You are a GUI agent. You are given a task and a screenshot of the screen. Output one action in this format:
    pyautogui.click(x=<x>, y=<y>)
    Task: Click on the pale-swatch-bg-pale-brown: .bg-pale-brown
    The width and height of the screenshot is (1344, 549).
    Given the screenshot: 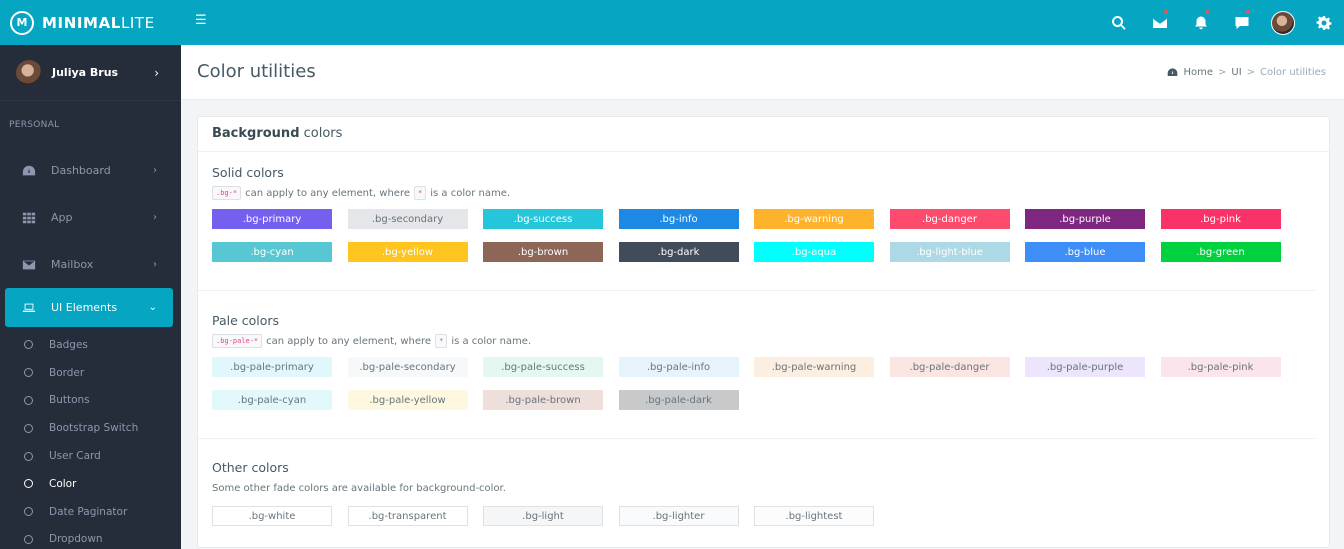 What is the action you would take?
    pyautogui.click(x=543, y=400)
    